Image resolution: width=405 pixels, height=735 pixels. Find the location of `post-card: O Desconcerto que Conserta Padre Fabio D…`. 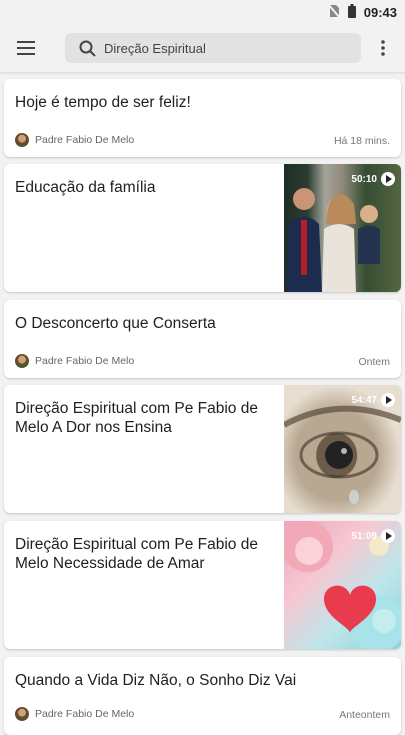

post-card: O Desconcerto que Conserta Padre Fabio D… is located at coordinates (202, 339).